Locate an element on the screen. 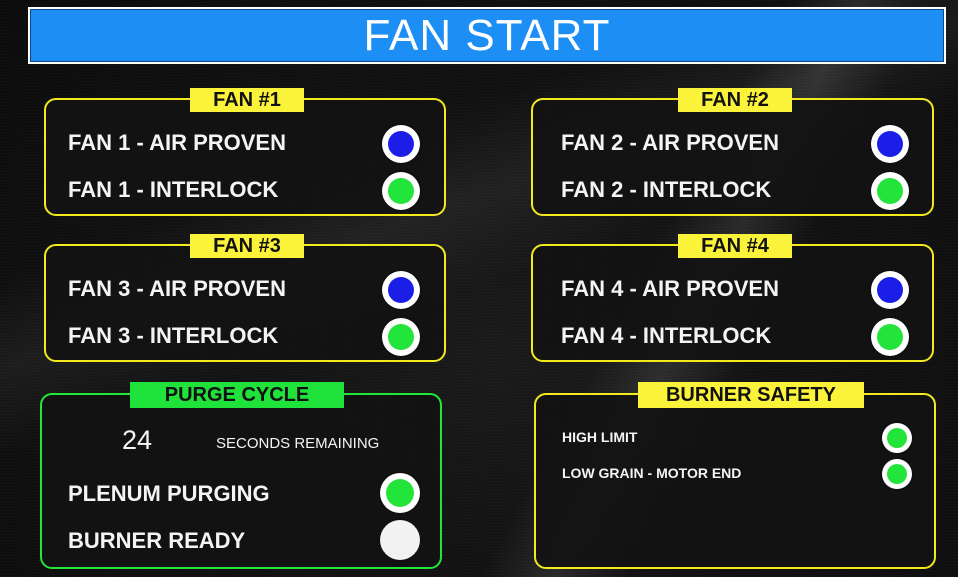 Image resolution: width=958 pixels, height=577 pixels. page-title: FAN START is located at coordinates (487, 35).